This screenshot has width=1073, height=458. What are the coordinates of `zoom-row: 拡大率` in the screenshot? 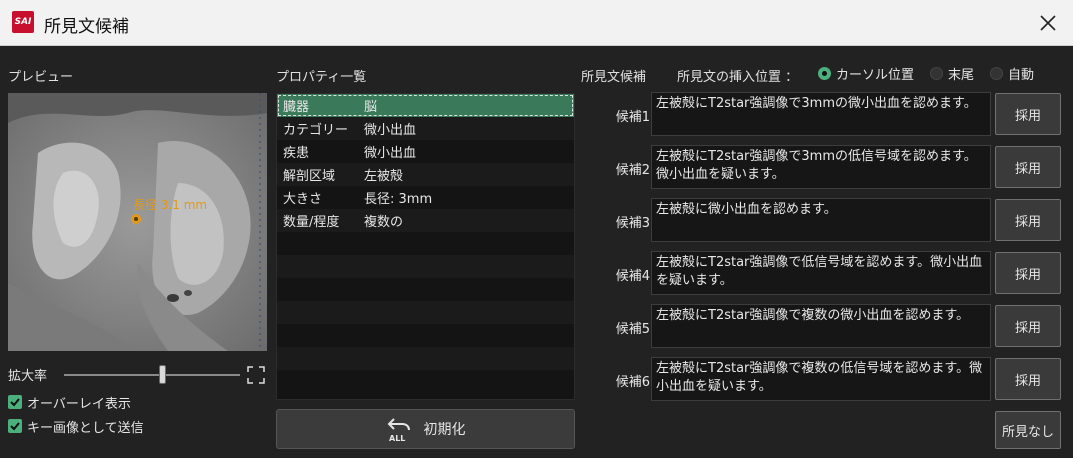 It's located at (137, 374).